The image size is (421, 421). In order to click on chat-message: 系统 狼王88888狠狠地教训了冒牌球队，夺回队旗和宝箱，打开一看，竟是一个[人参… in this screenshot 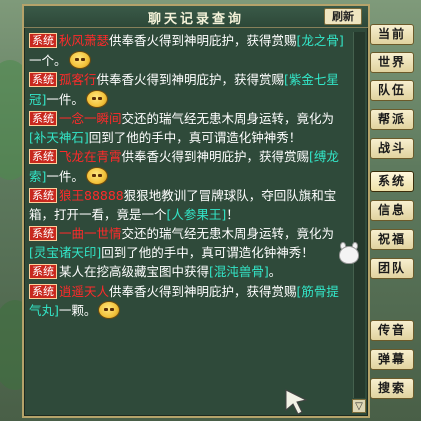, I will do `click(189, 205)`.